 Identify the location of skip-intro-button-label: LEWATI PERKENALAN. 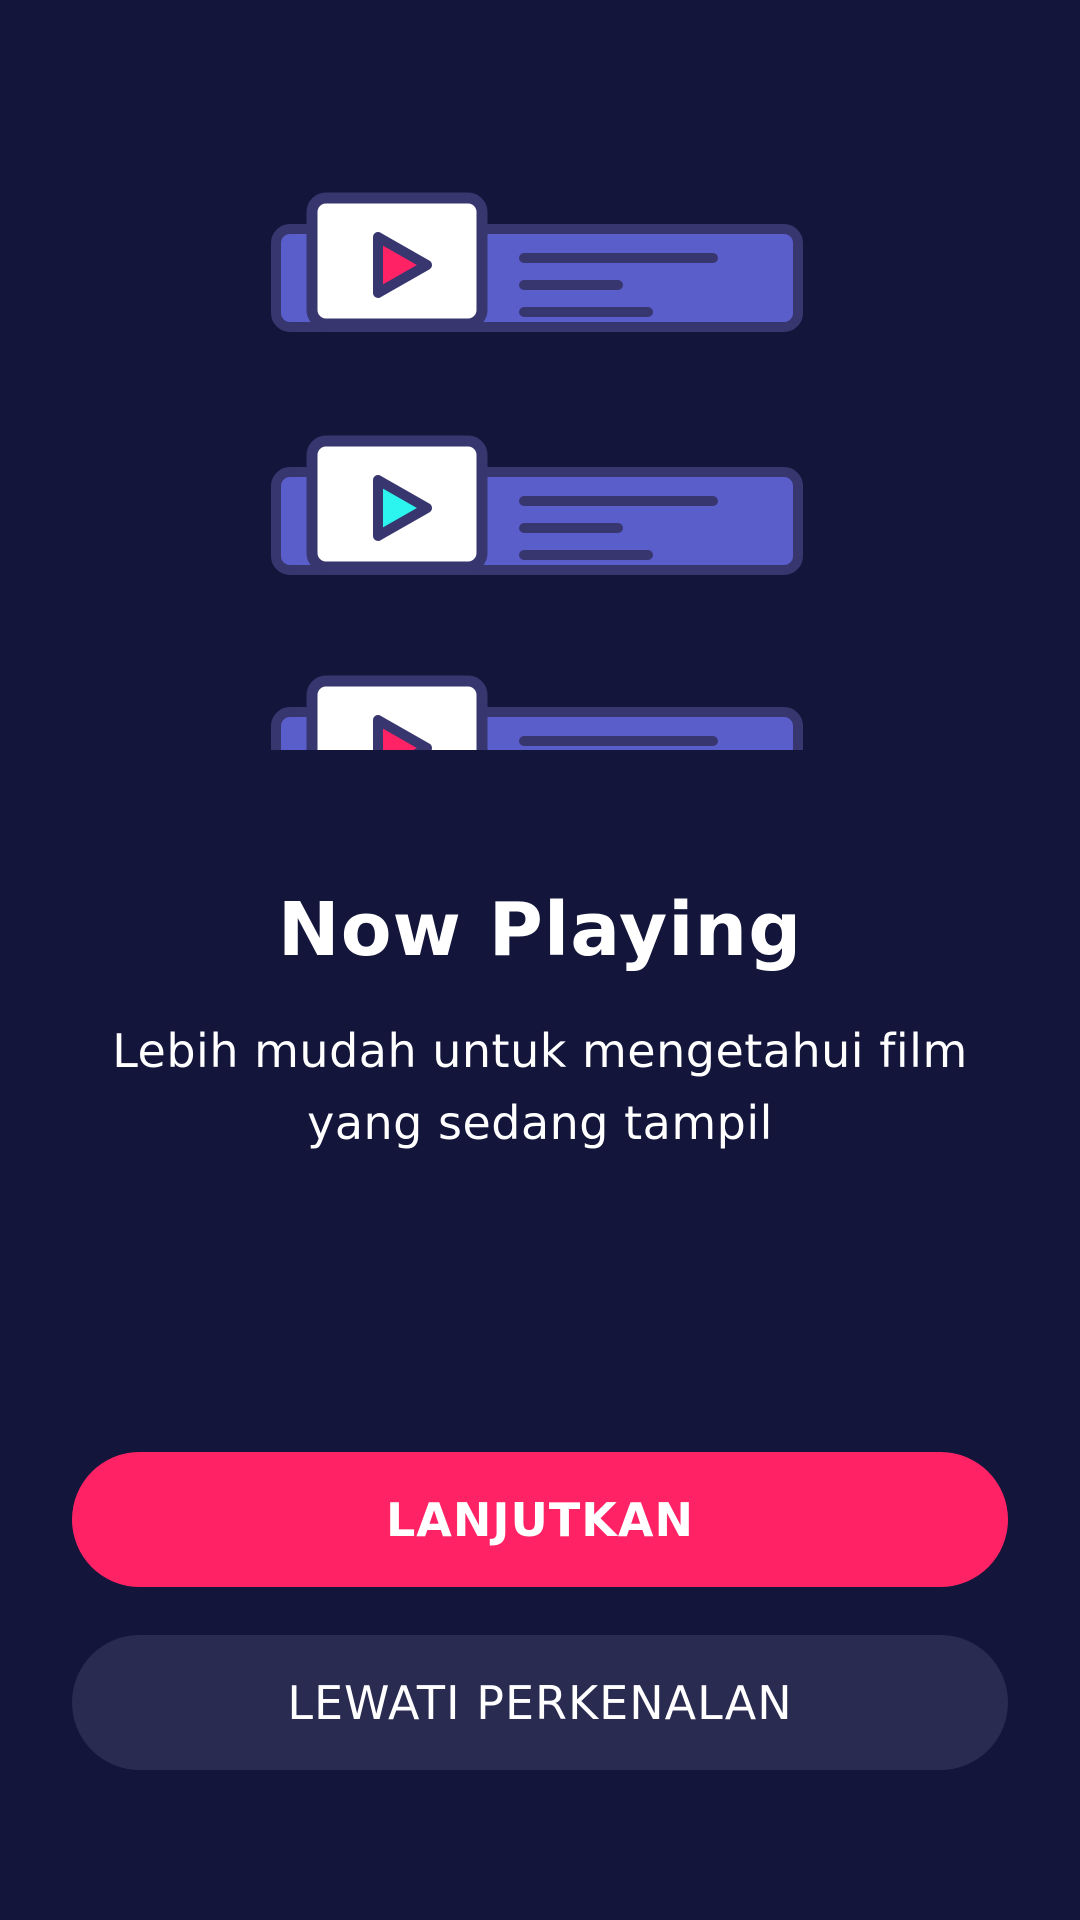
(540, 1702).